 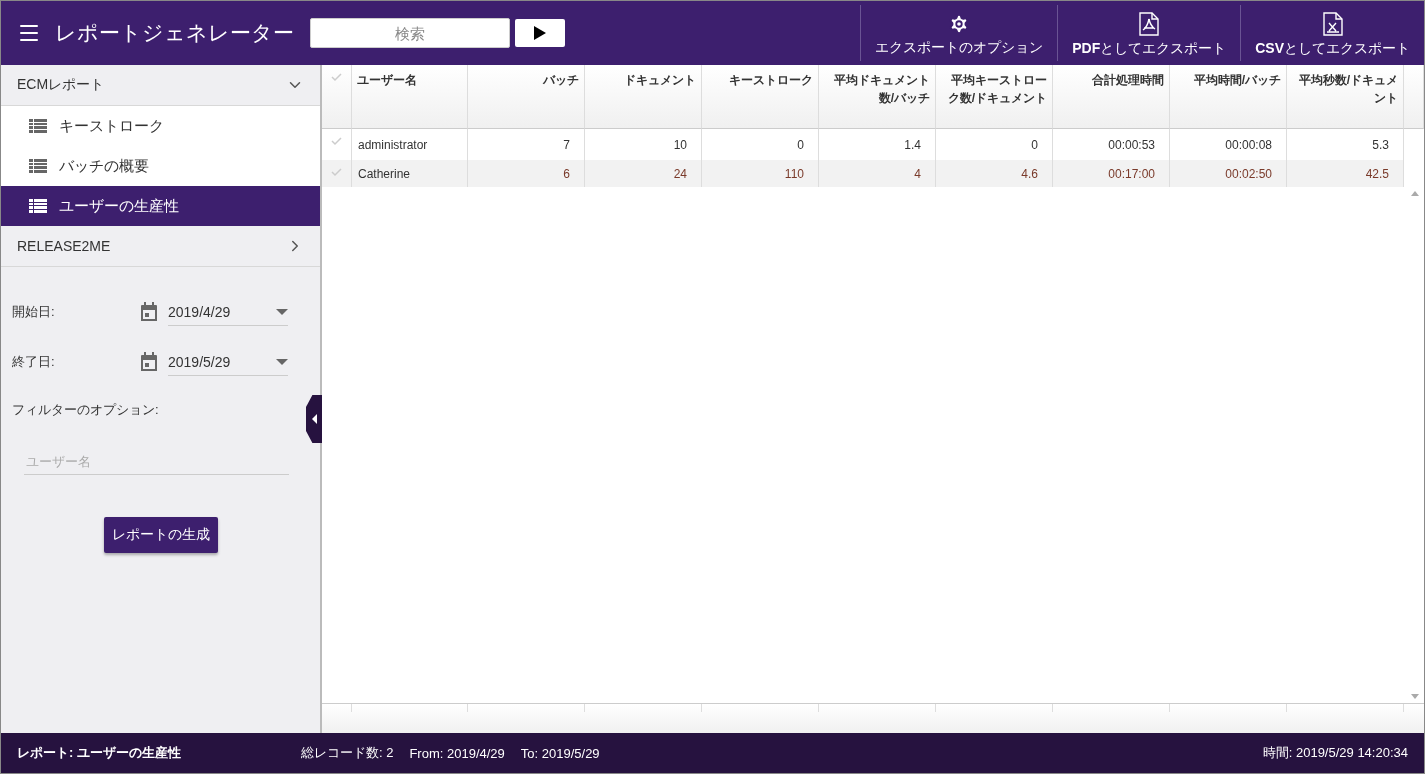 I want to click on field-label: 終了日:, so click(x=34, y=362).